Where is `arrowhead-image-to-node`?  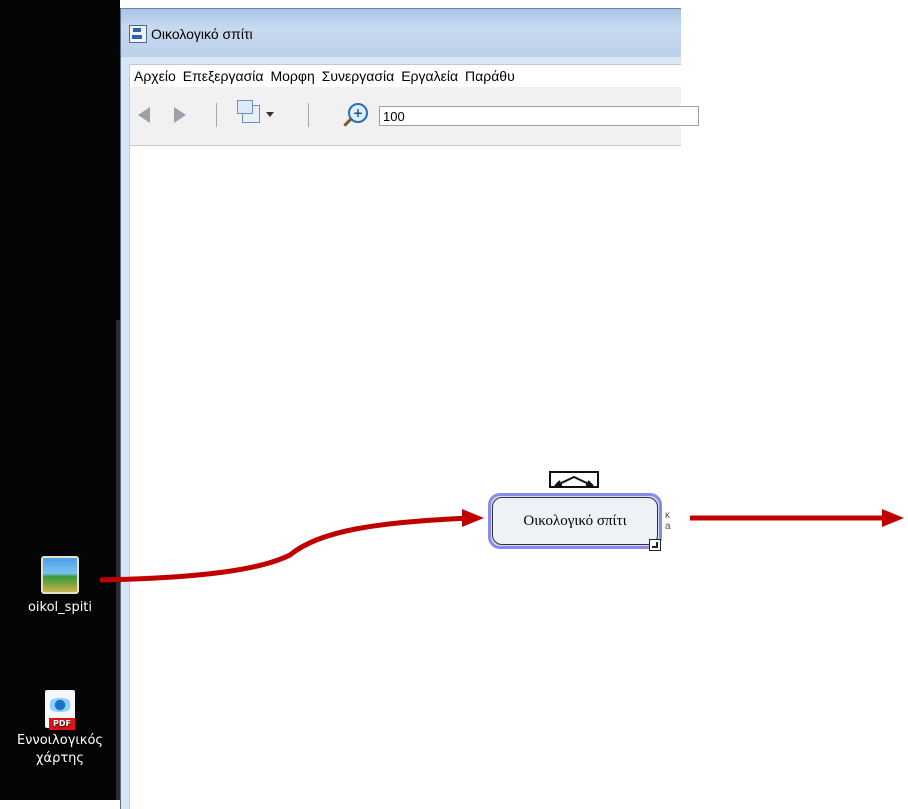
arrowhead-image-to-node is located at coordinates (473, 518).